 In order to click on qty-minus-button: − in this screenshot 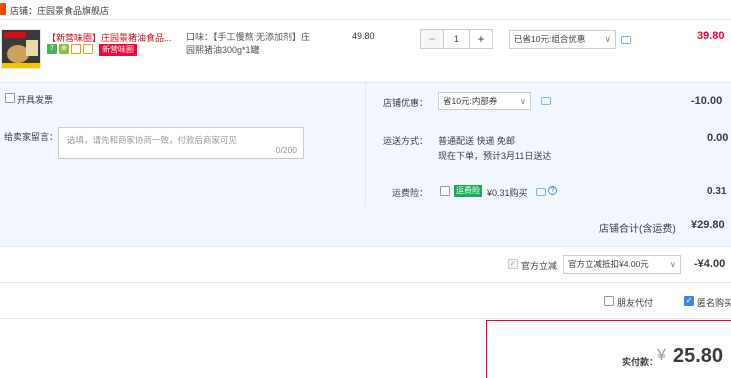, I will do `click(432, 39)`.